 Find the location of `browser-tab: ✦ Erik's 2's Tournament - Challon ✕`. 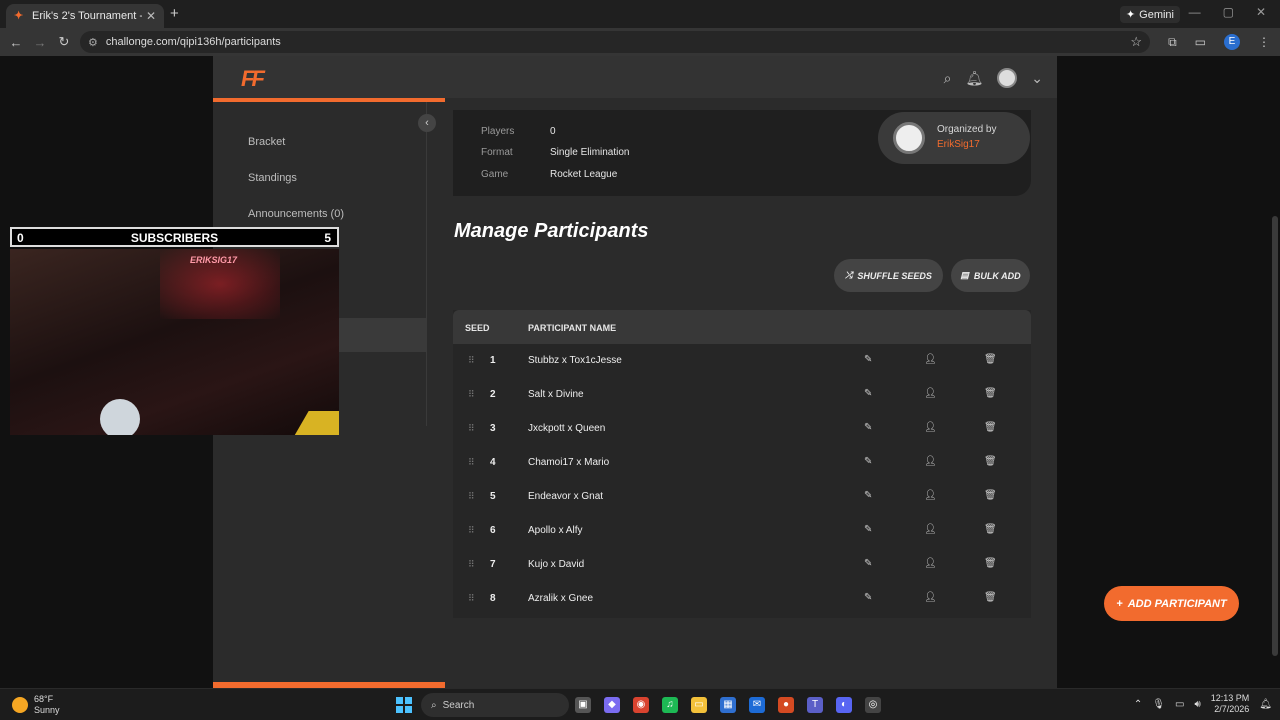

browser-tab: ✦ Erik's 2's Tournament - Challon ✕ is located at coordinates (85, 16).